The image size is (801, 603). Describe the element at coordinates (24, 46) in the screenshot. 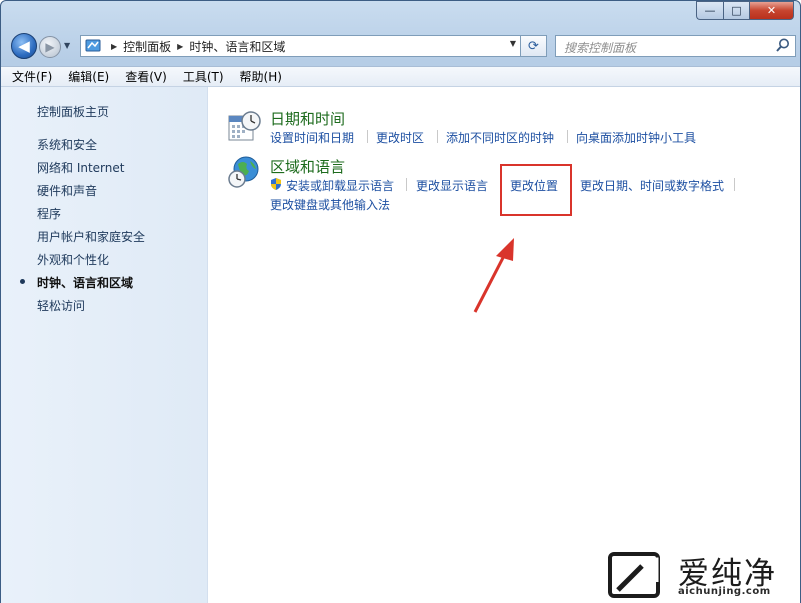

I see `back-button: ◀` at that location.